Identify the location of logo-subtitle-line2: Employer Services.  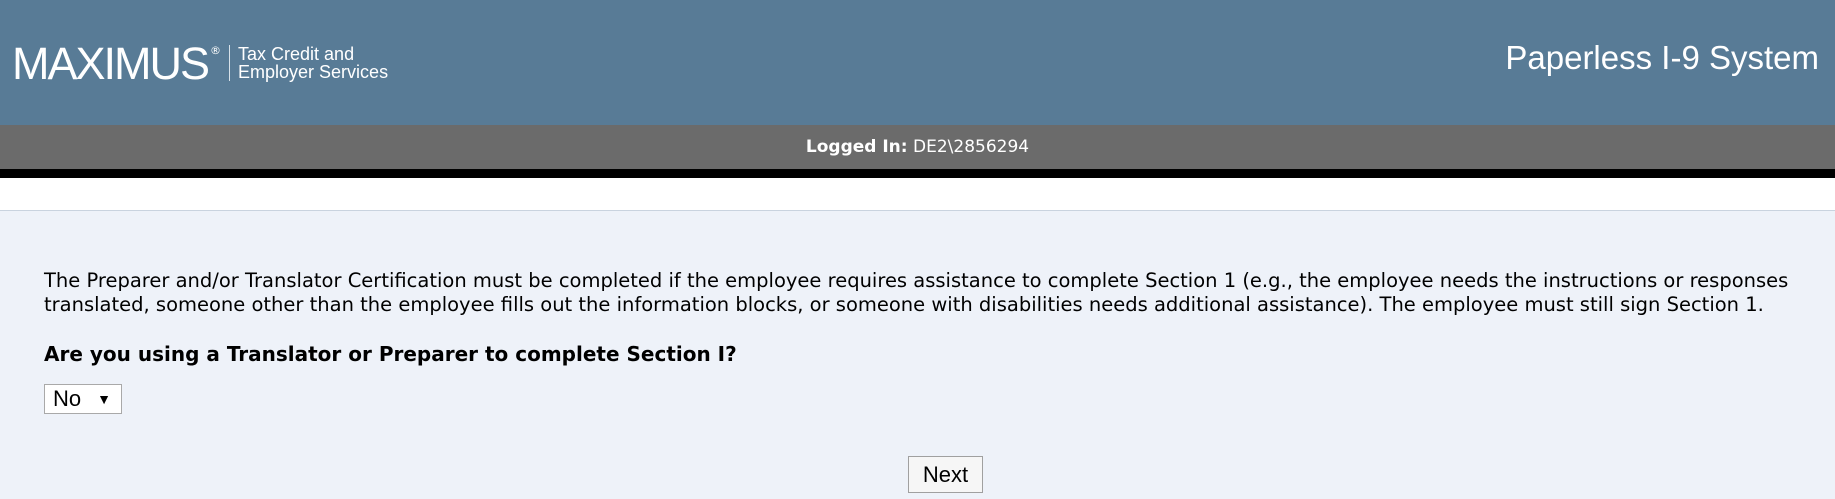
(313, 72).